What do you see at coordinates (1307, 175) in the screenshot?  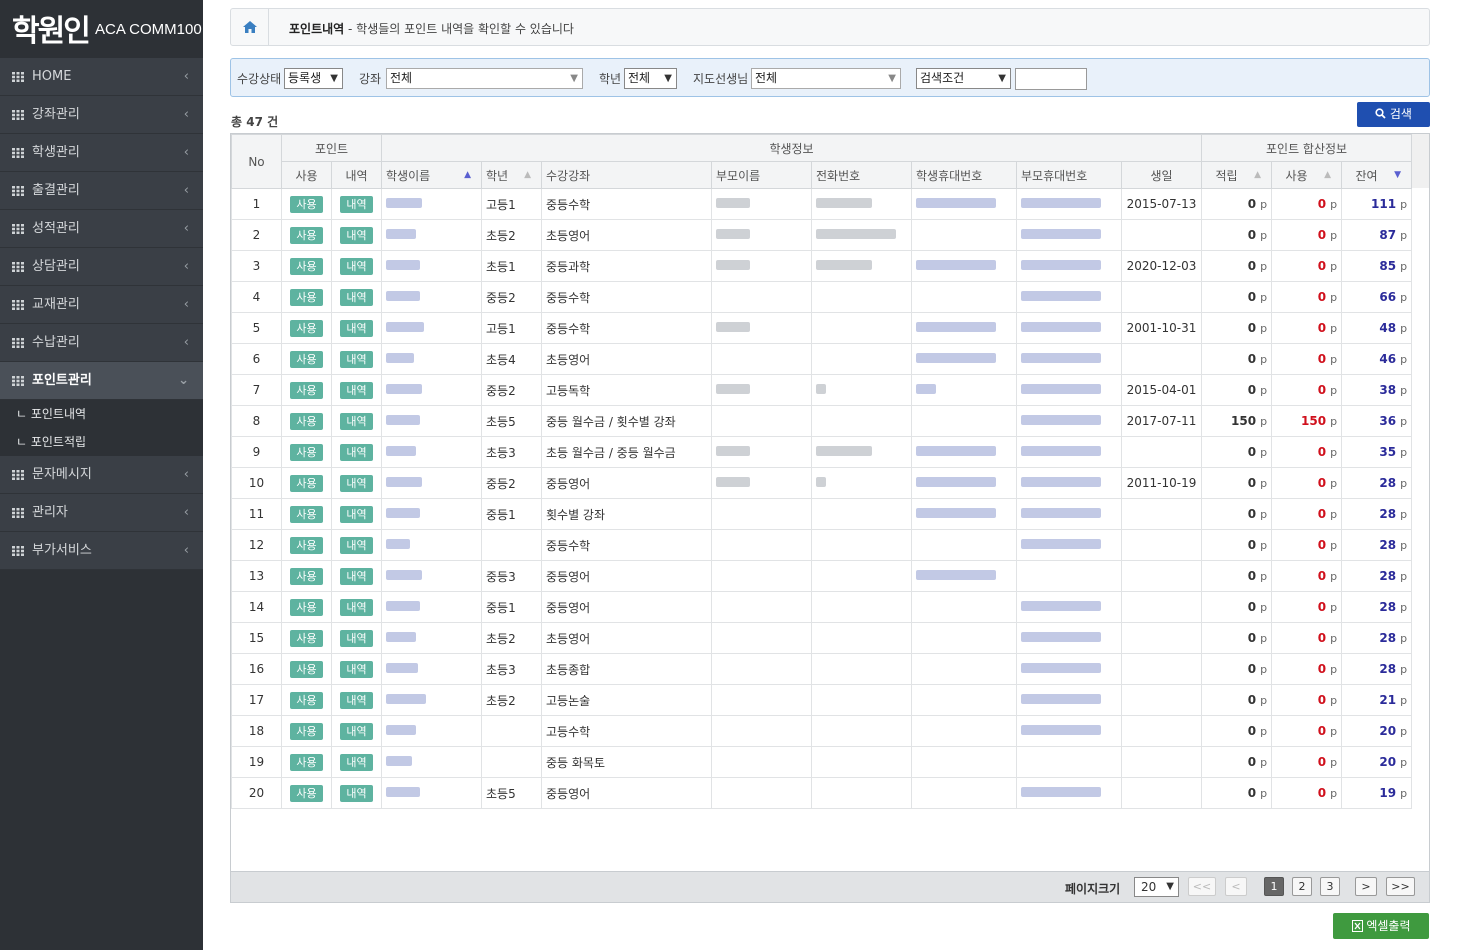 I see `col-spent: 사용 ▲` at bounding box center [1307, 175].